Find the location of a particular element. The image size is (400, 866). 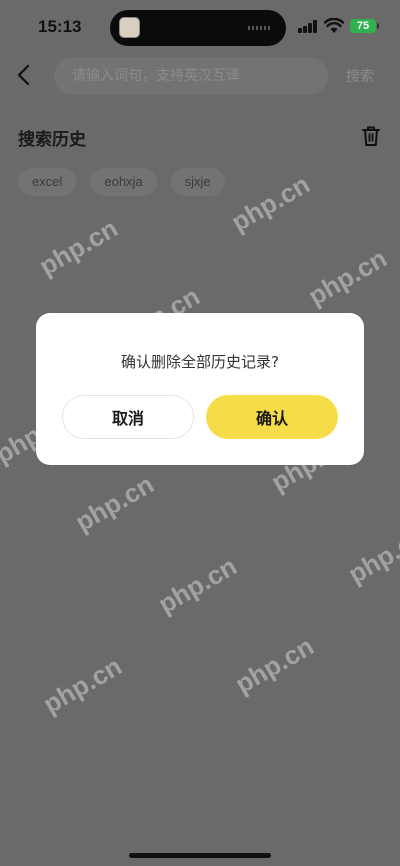

search-box is located at coordinates (191, 76).